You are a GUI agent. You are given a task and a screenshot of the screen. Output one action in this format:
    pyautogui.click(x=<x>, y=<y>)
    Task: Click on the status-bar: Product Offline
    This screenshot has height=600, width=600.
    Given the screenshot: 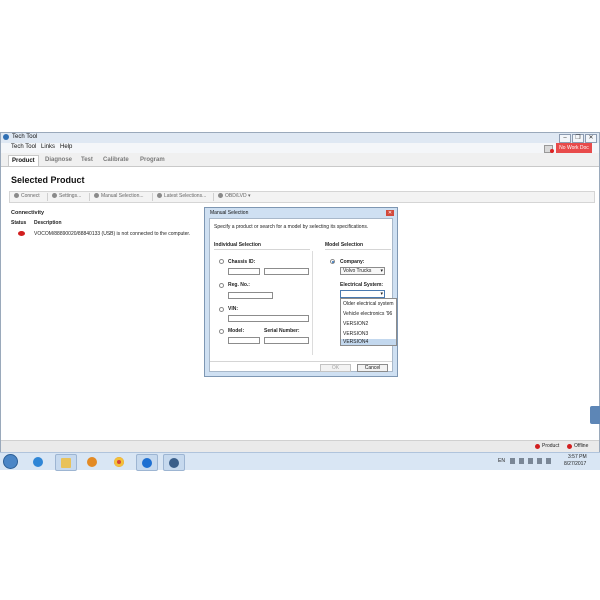 What is the action you would take?
    pyautogui.click(x=300, y=446)
    